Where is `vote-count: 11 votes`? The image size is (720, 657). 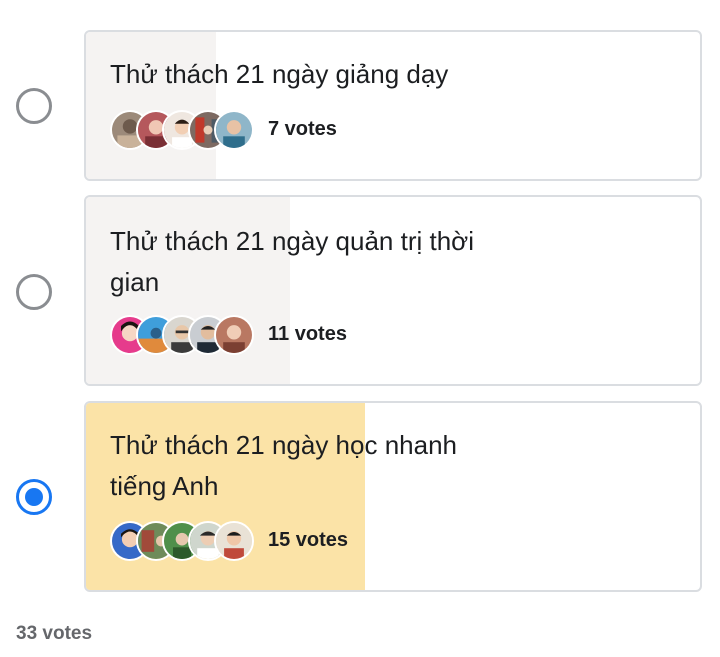 vote-count: 11 votes is located at coordinates (307, 334).